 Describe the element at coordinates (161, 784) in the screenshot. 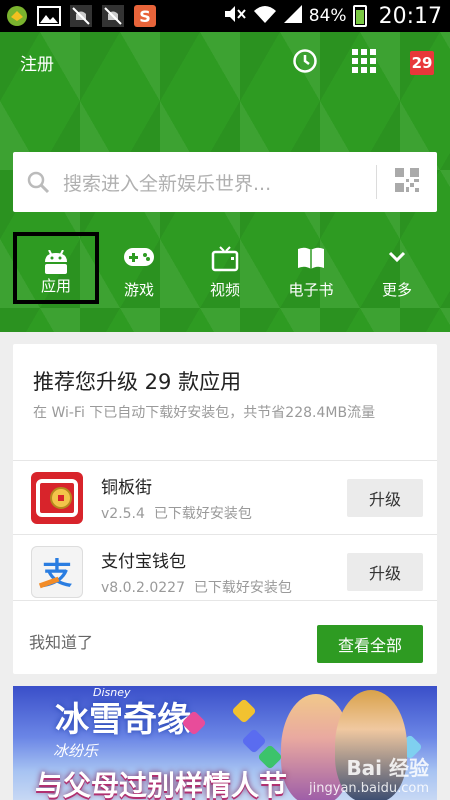

I see `banner-headline: 与父母过别样情人节` at that location.